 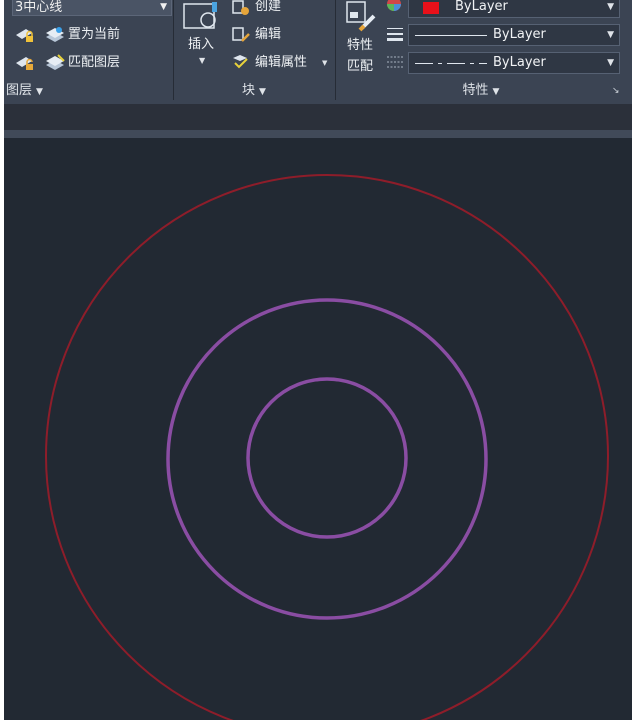 I want to click on lineweight-icon, so click(x=395, y=34).